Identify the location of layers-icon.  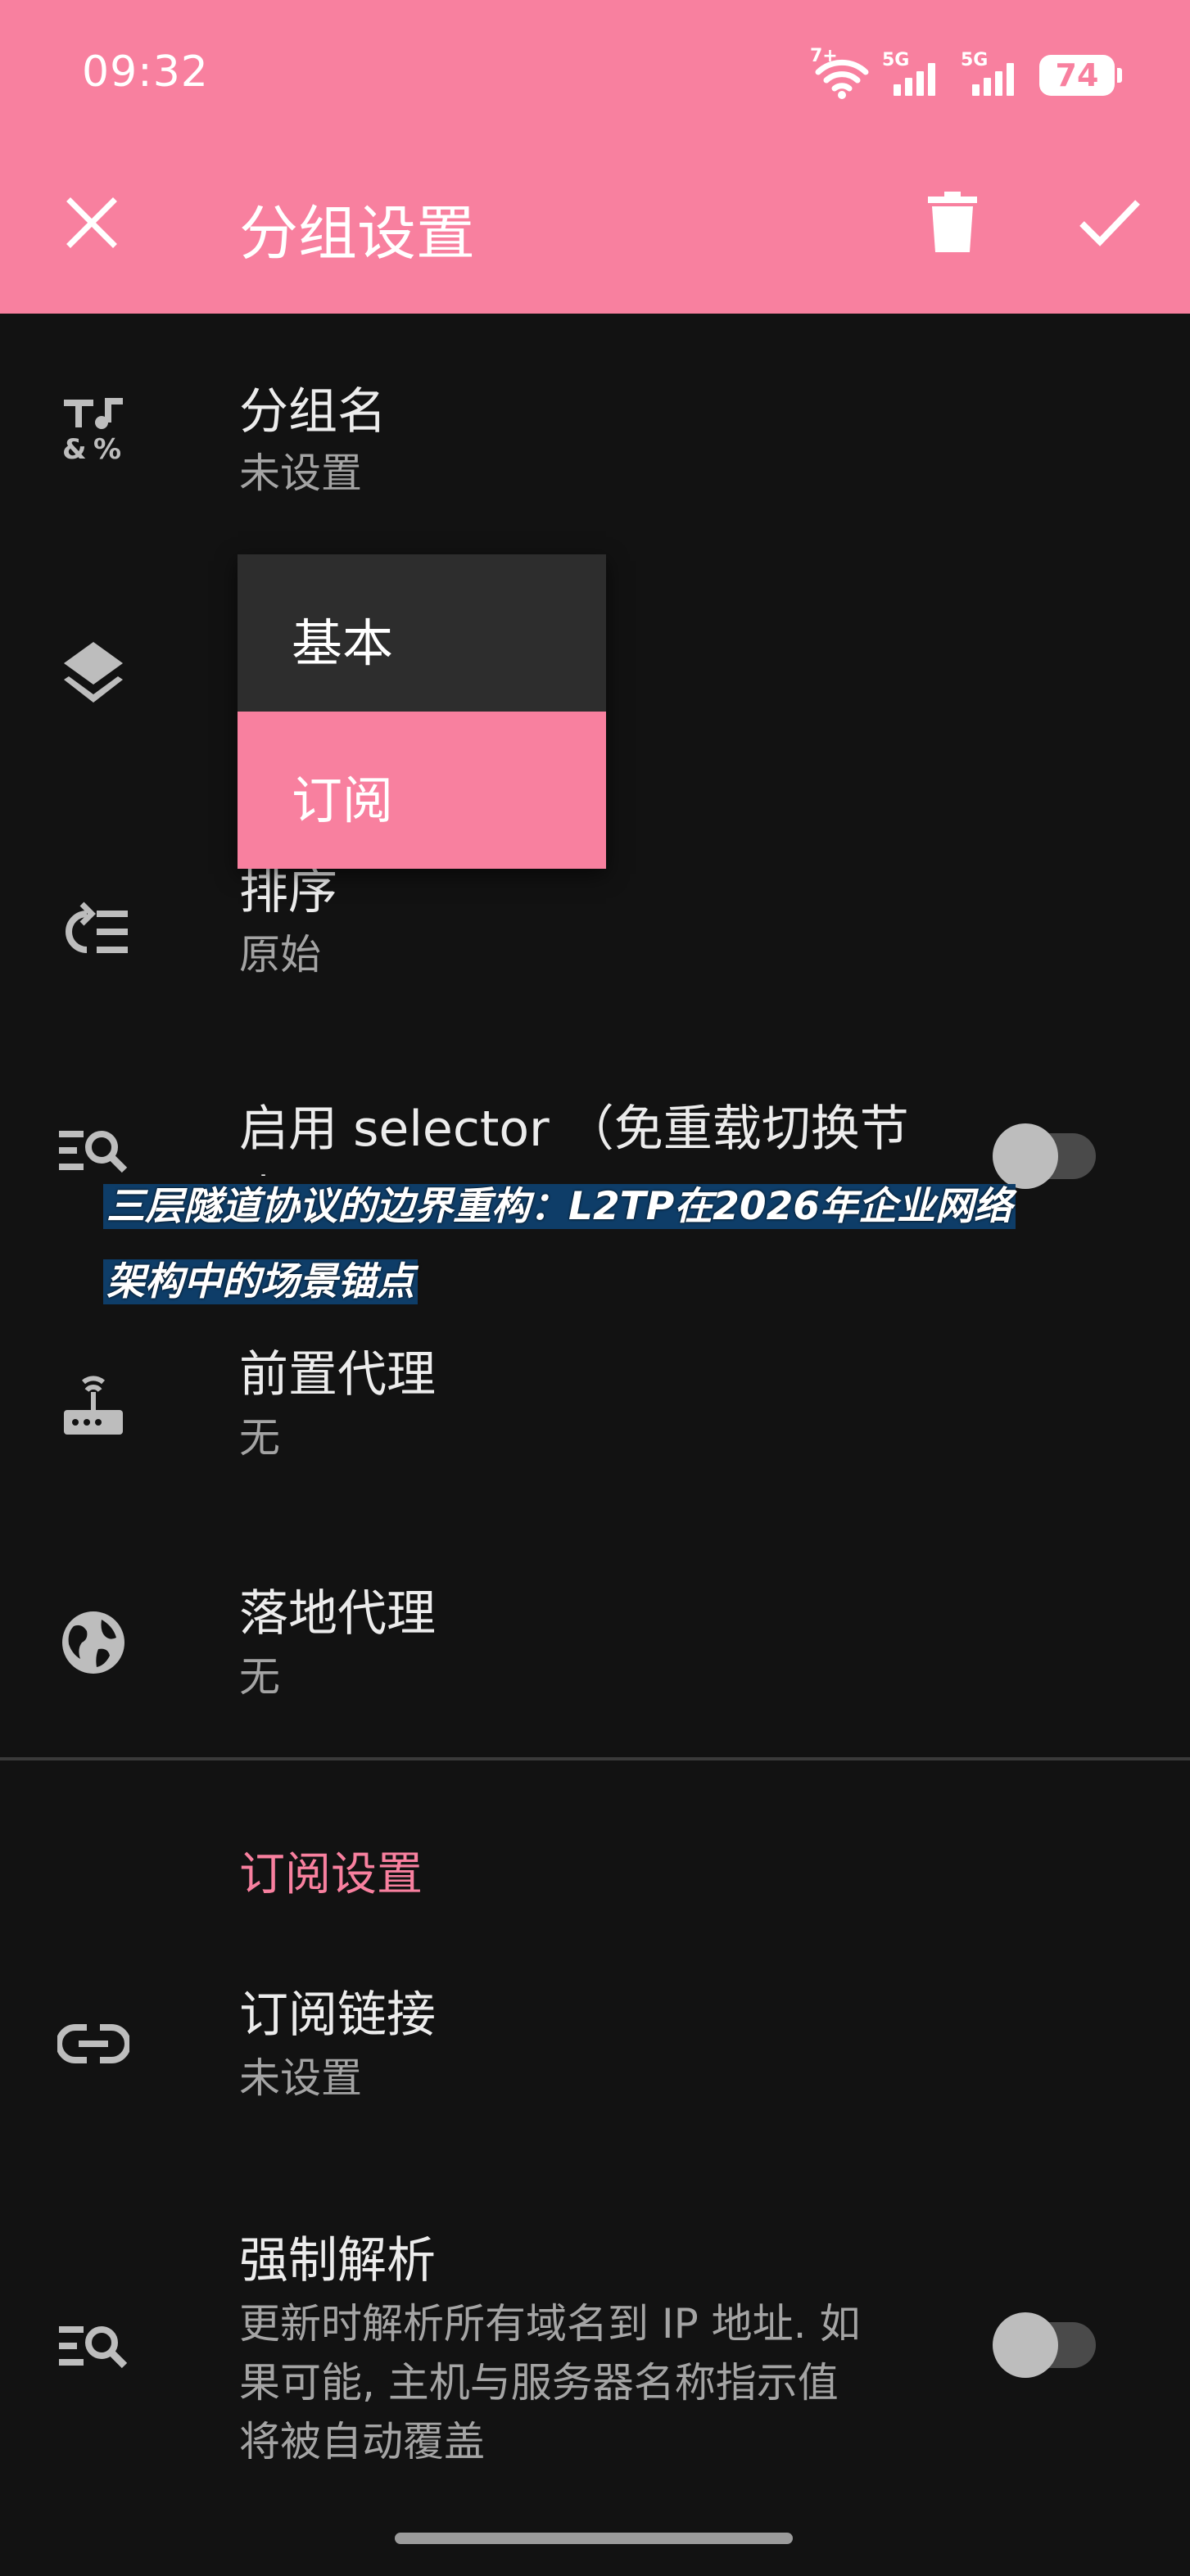
(94, 671).